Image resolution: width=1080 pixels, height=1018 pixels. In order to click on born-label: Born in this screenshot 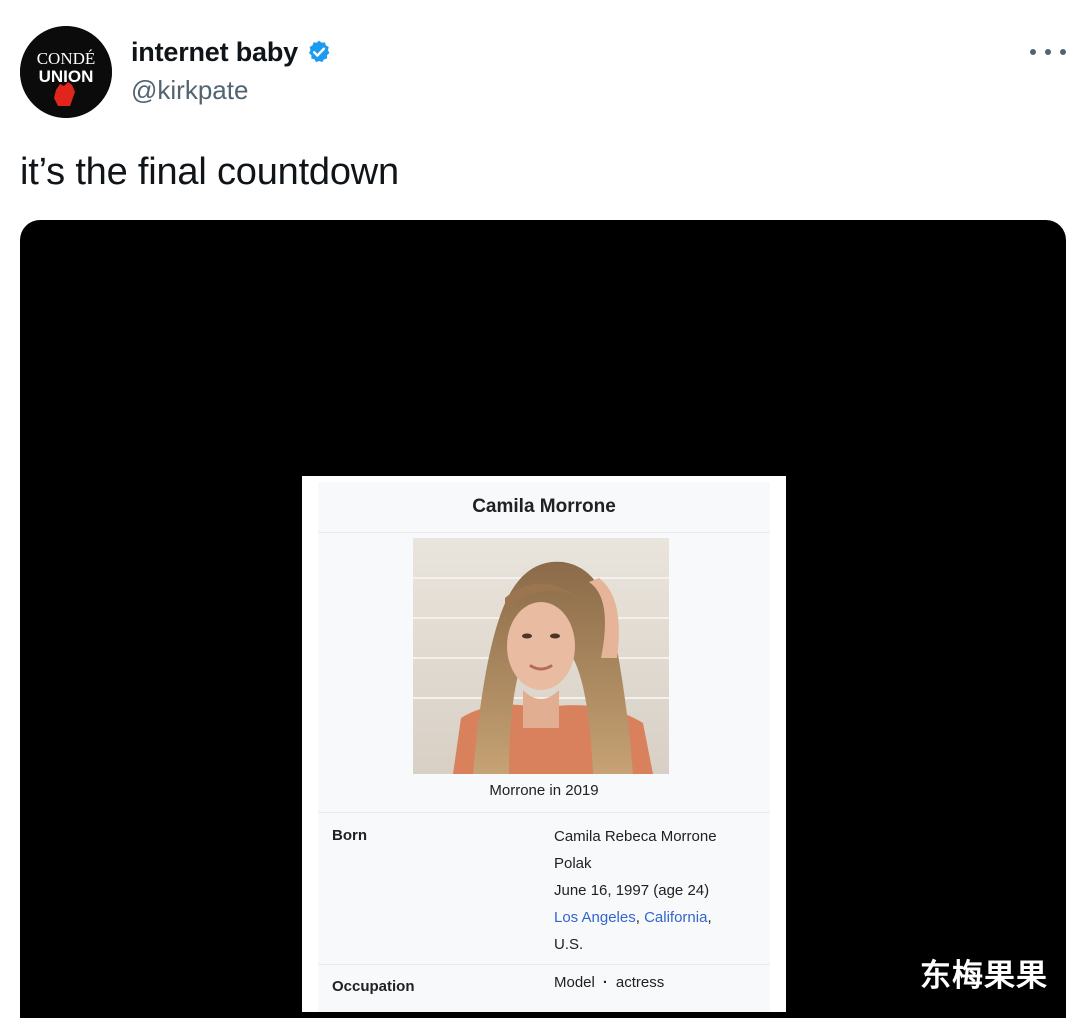, I will do `click(349, 835)`.